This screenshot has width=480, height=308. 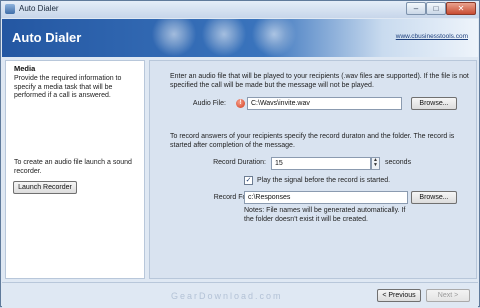 I want to click on duration-unit: seconds, so click(x=398, y=162).